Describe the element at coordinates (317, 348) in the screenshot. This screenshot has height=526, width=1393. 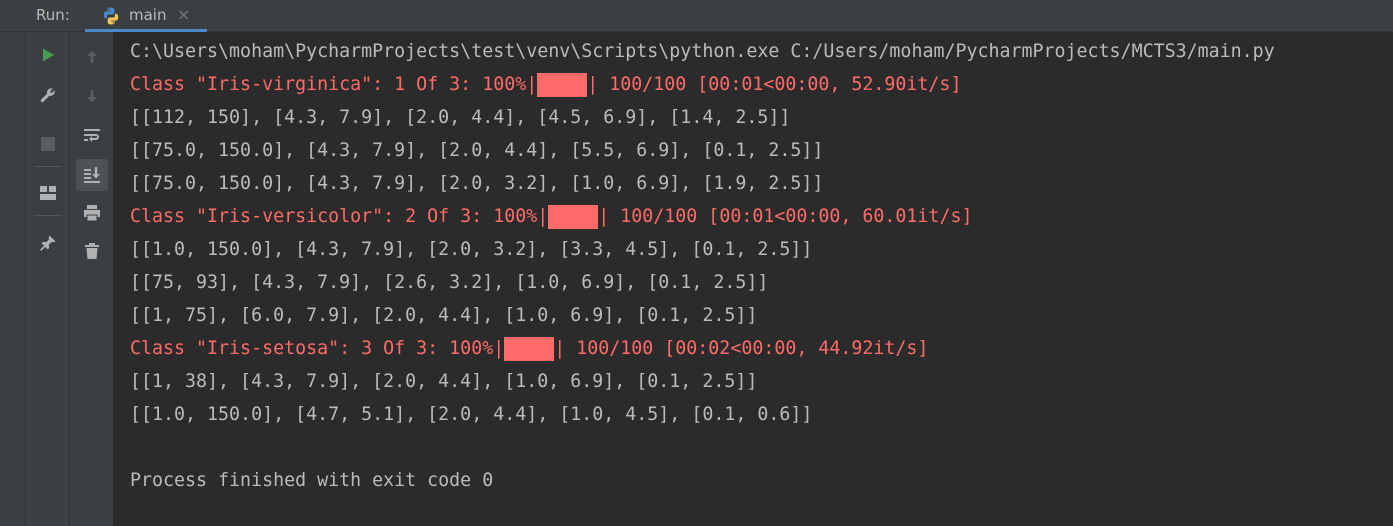
I see `progress-prefix: Class "Iris-setosa": 3 Of 3: 100%|` at that location.